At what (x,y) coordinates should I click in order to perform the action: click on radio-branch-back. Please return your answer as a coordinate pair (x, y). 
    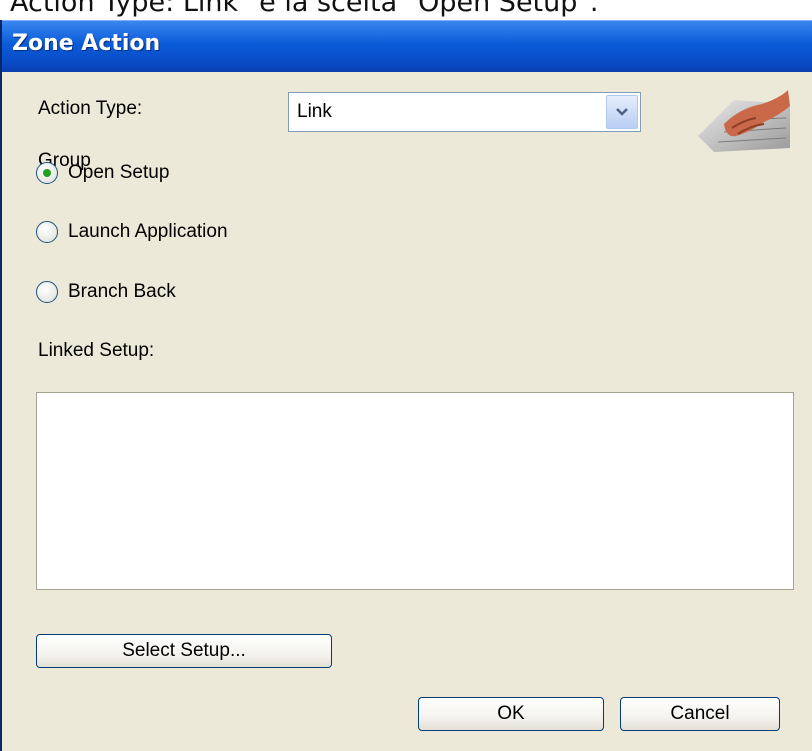
    Looking at the image, I should click on (47, 292).